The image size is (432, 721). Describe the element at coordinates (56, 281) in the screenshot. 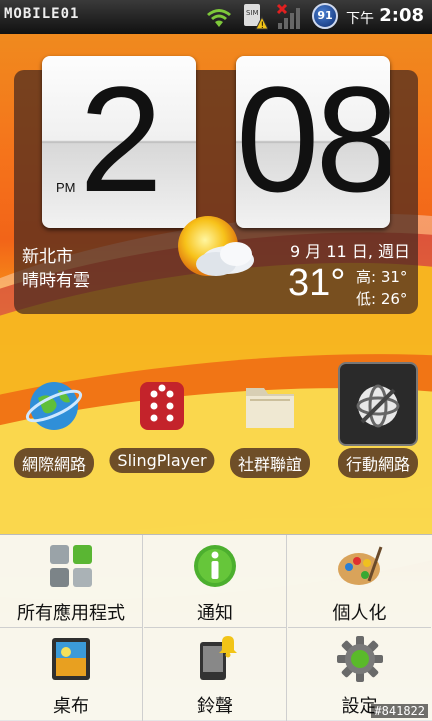

I see `weather-condition: 晴時有雲` at that location.